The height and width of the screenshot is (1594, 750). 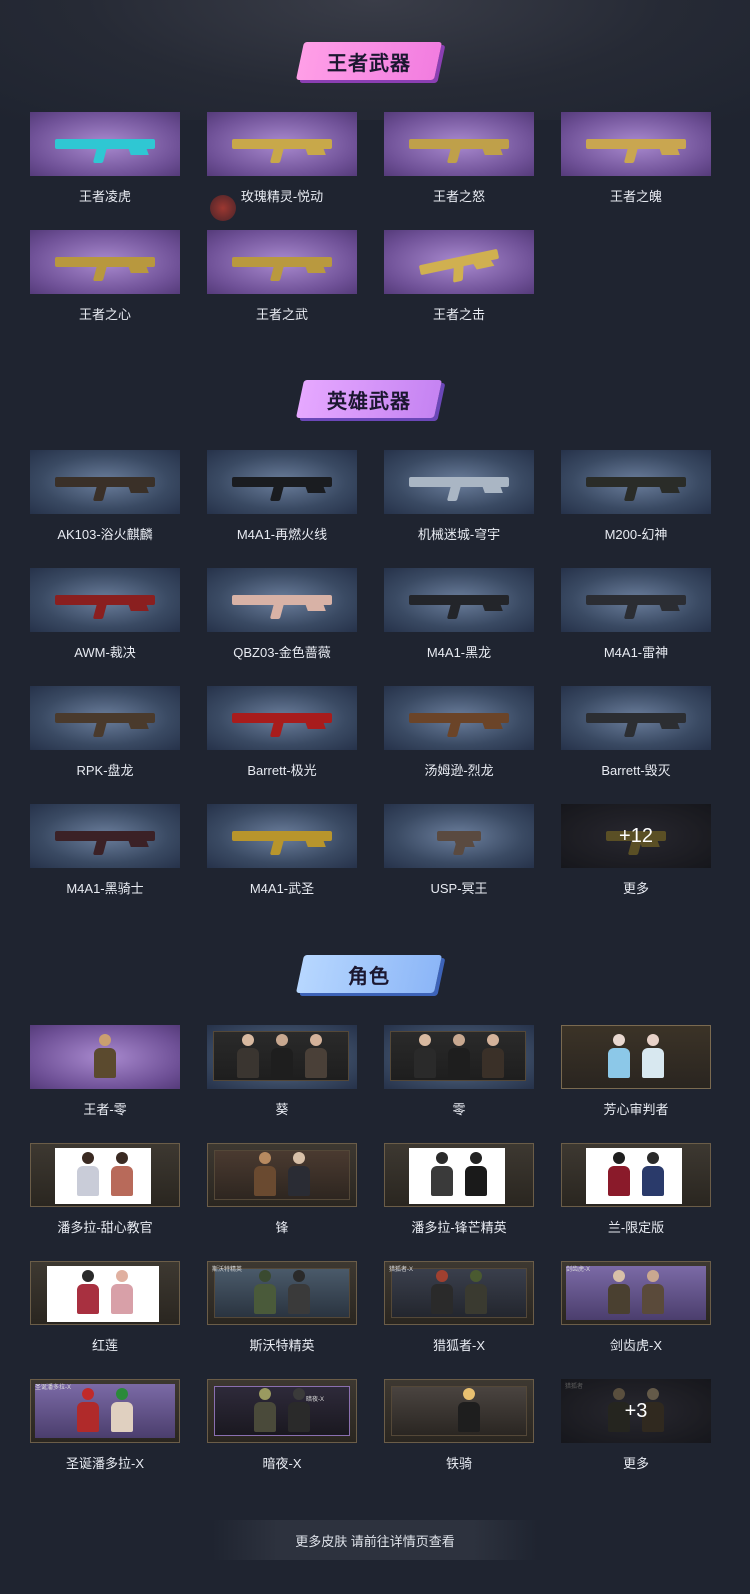 What do you see at coordinates (282, 158) in the screenshot?
I see `weapon-tile: 玫瑰精灵-悦动` at bounding box center [282, 158].